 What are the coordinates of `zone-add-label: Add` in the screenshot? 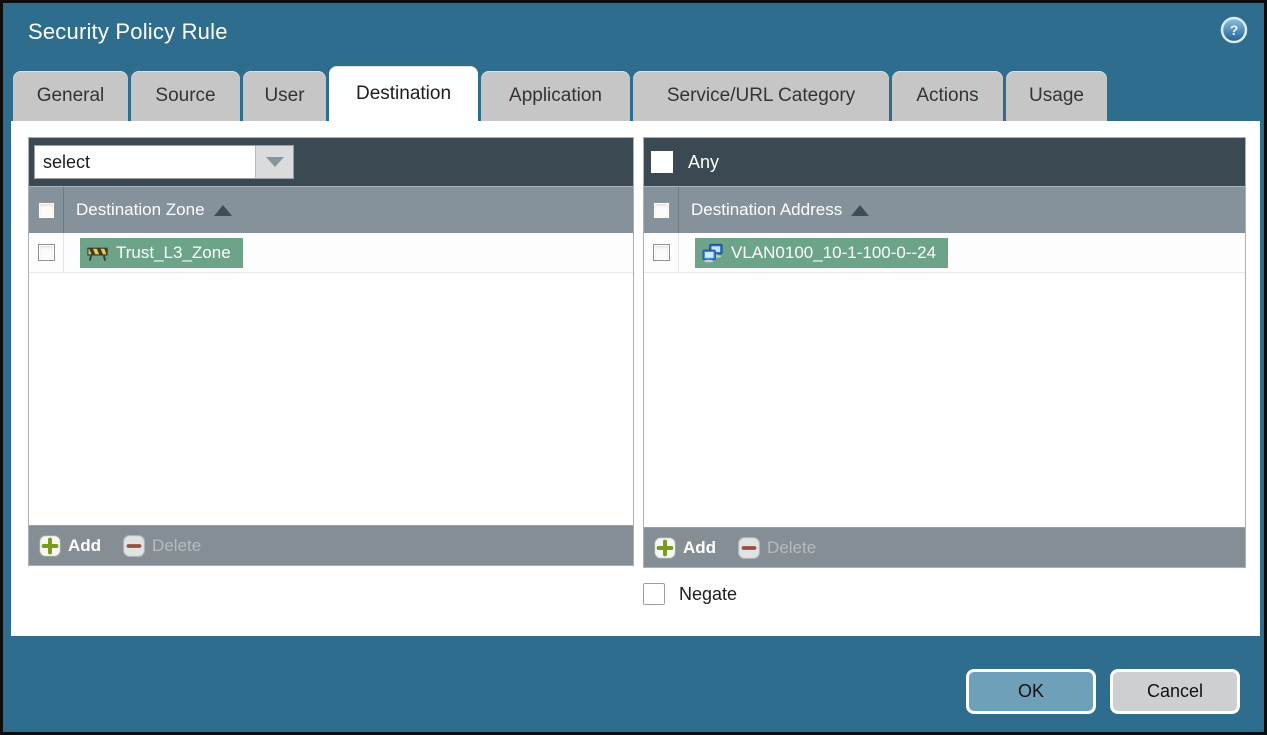 It's located at (85, 545).